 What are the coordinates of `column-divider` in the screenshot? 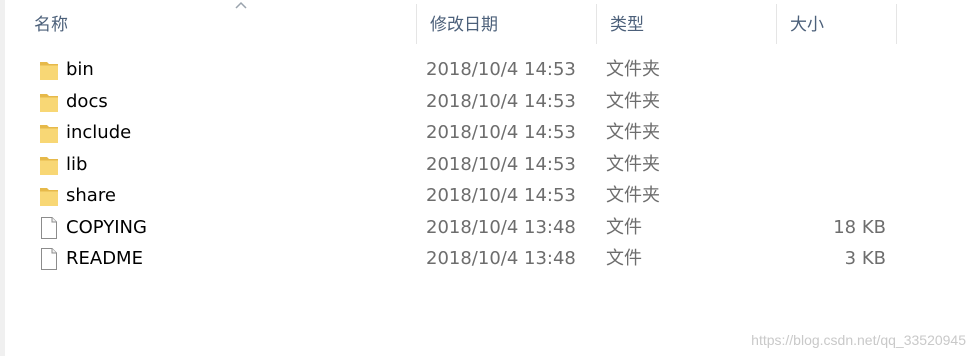 It's located at (896, 24).